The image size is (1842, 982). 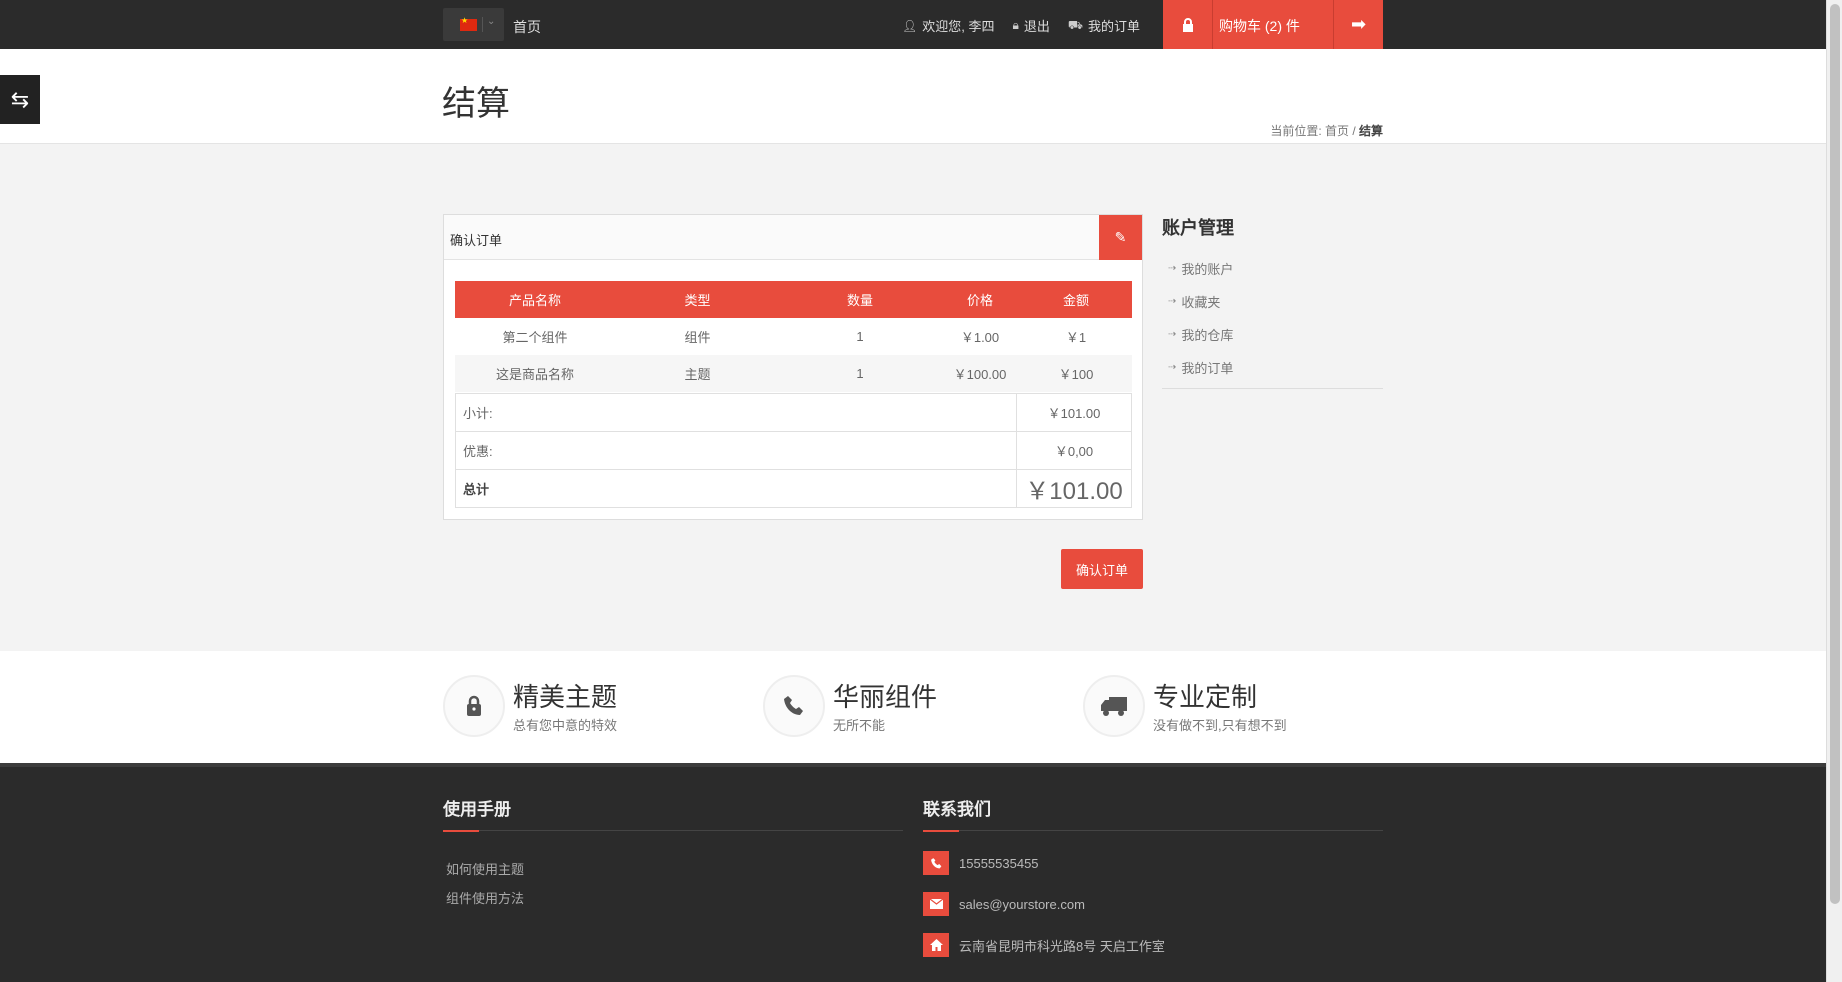 What do you see at coordinates (491, 21) in the screenshot?
I see `chevron-down-icon: ⌄` at bounding box center [491, 21].